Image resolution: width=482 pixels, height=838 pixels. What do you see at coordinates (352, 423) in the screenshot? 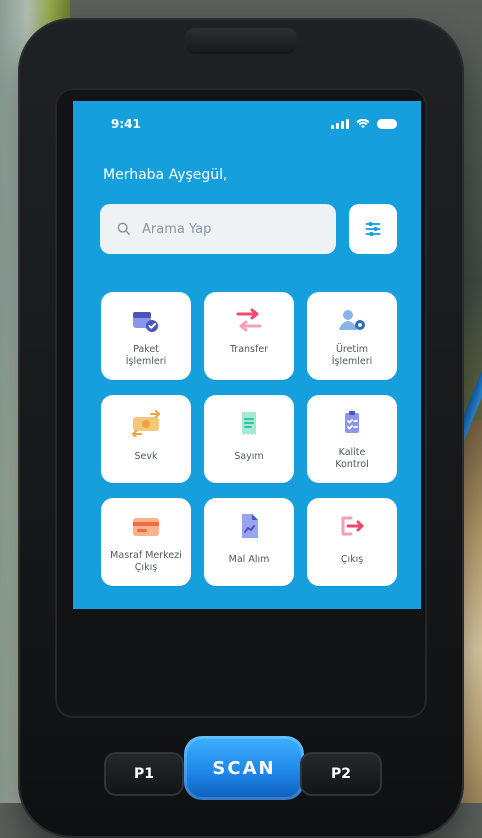
I see `checklist-icon` at bounding box center [352, 423].